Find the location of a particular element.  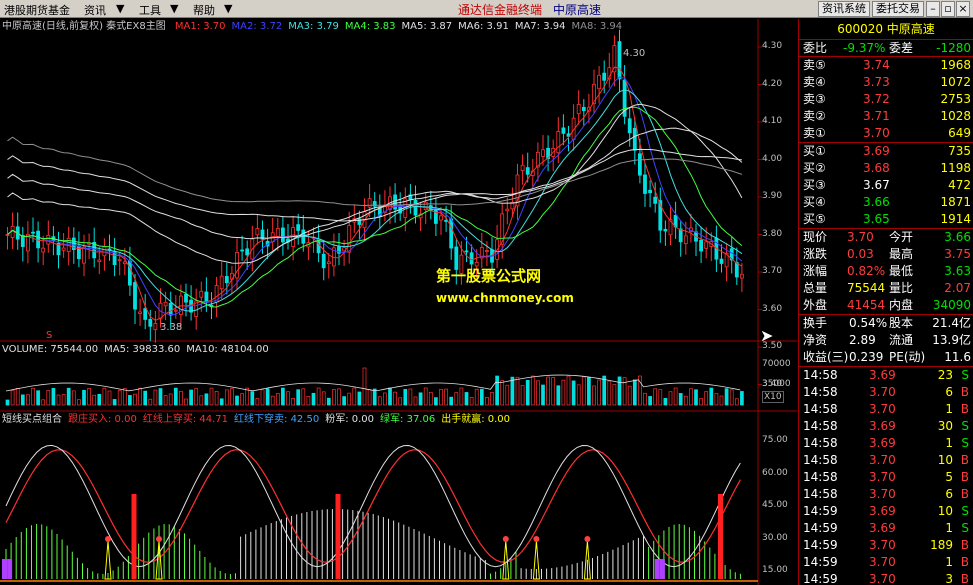

tick-row: 14:58 3.70 1 B is located at coordinates (886, 409).